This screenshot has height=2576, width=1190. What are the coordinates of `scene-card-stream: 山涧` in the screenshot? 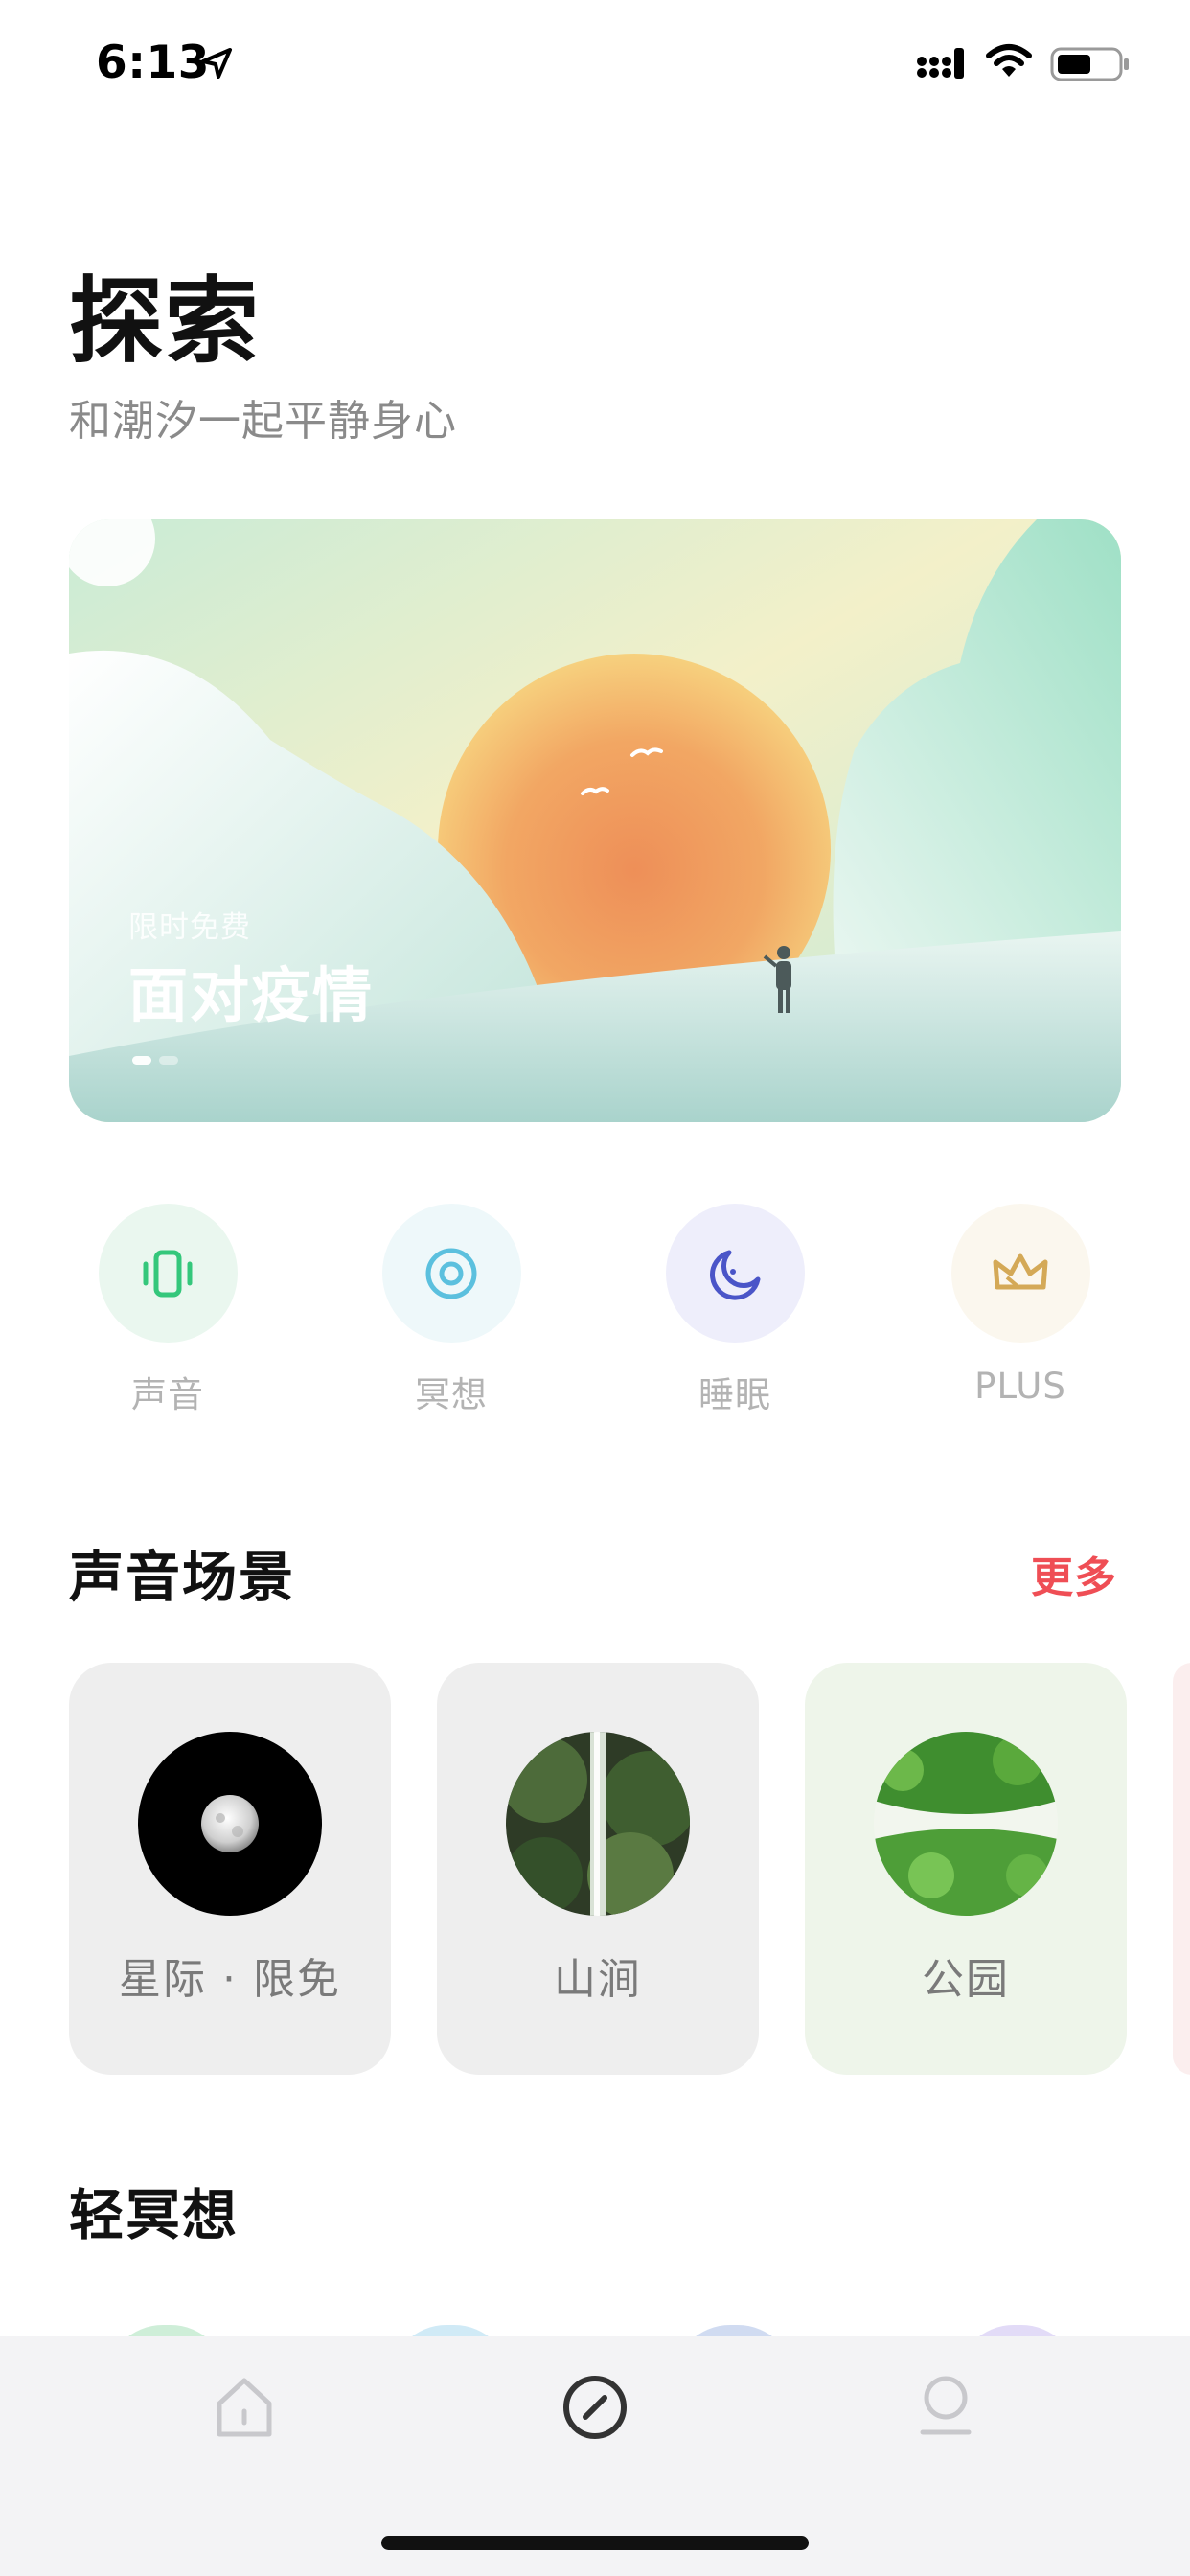 It's located at (598, 1869).